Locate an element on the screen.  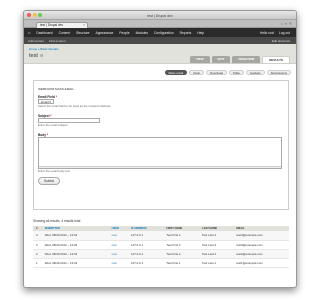
email-field-label-wrap: Email Field * is located at coordinates (161, 97).